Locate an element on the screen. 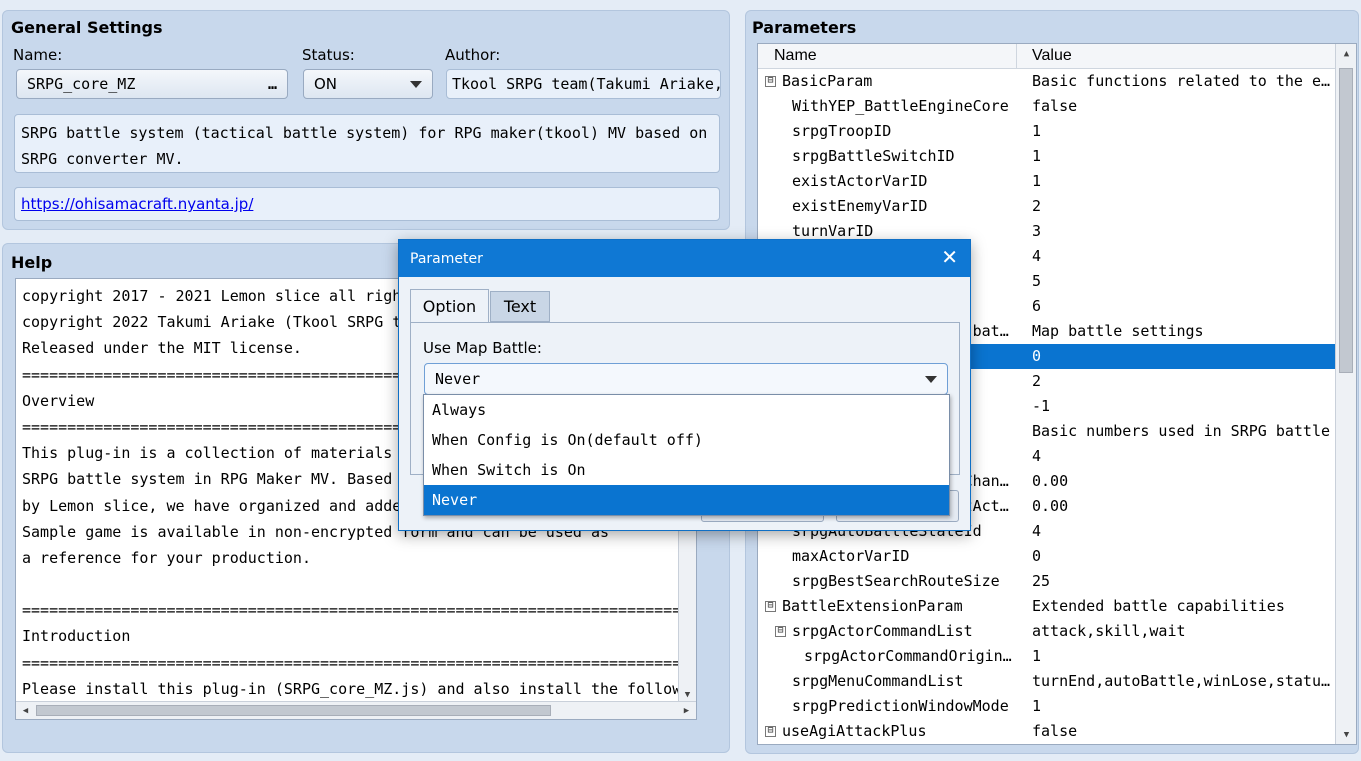  tab-text: Text is located at coordinates (520, 306).